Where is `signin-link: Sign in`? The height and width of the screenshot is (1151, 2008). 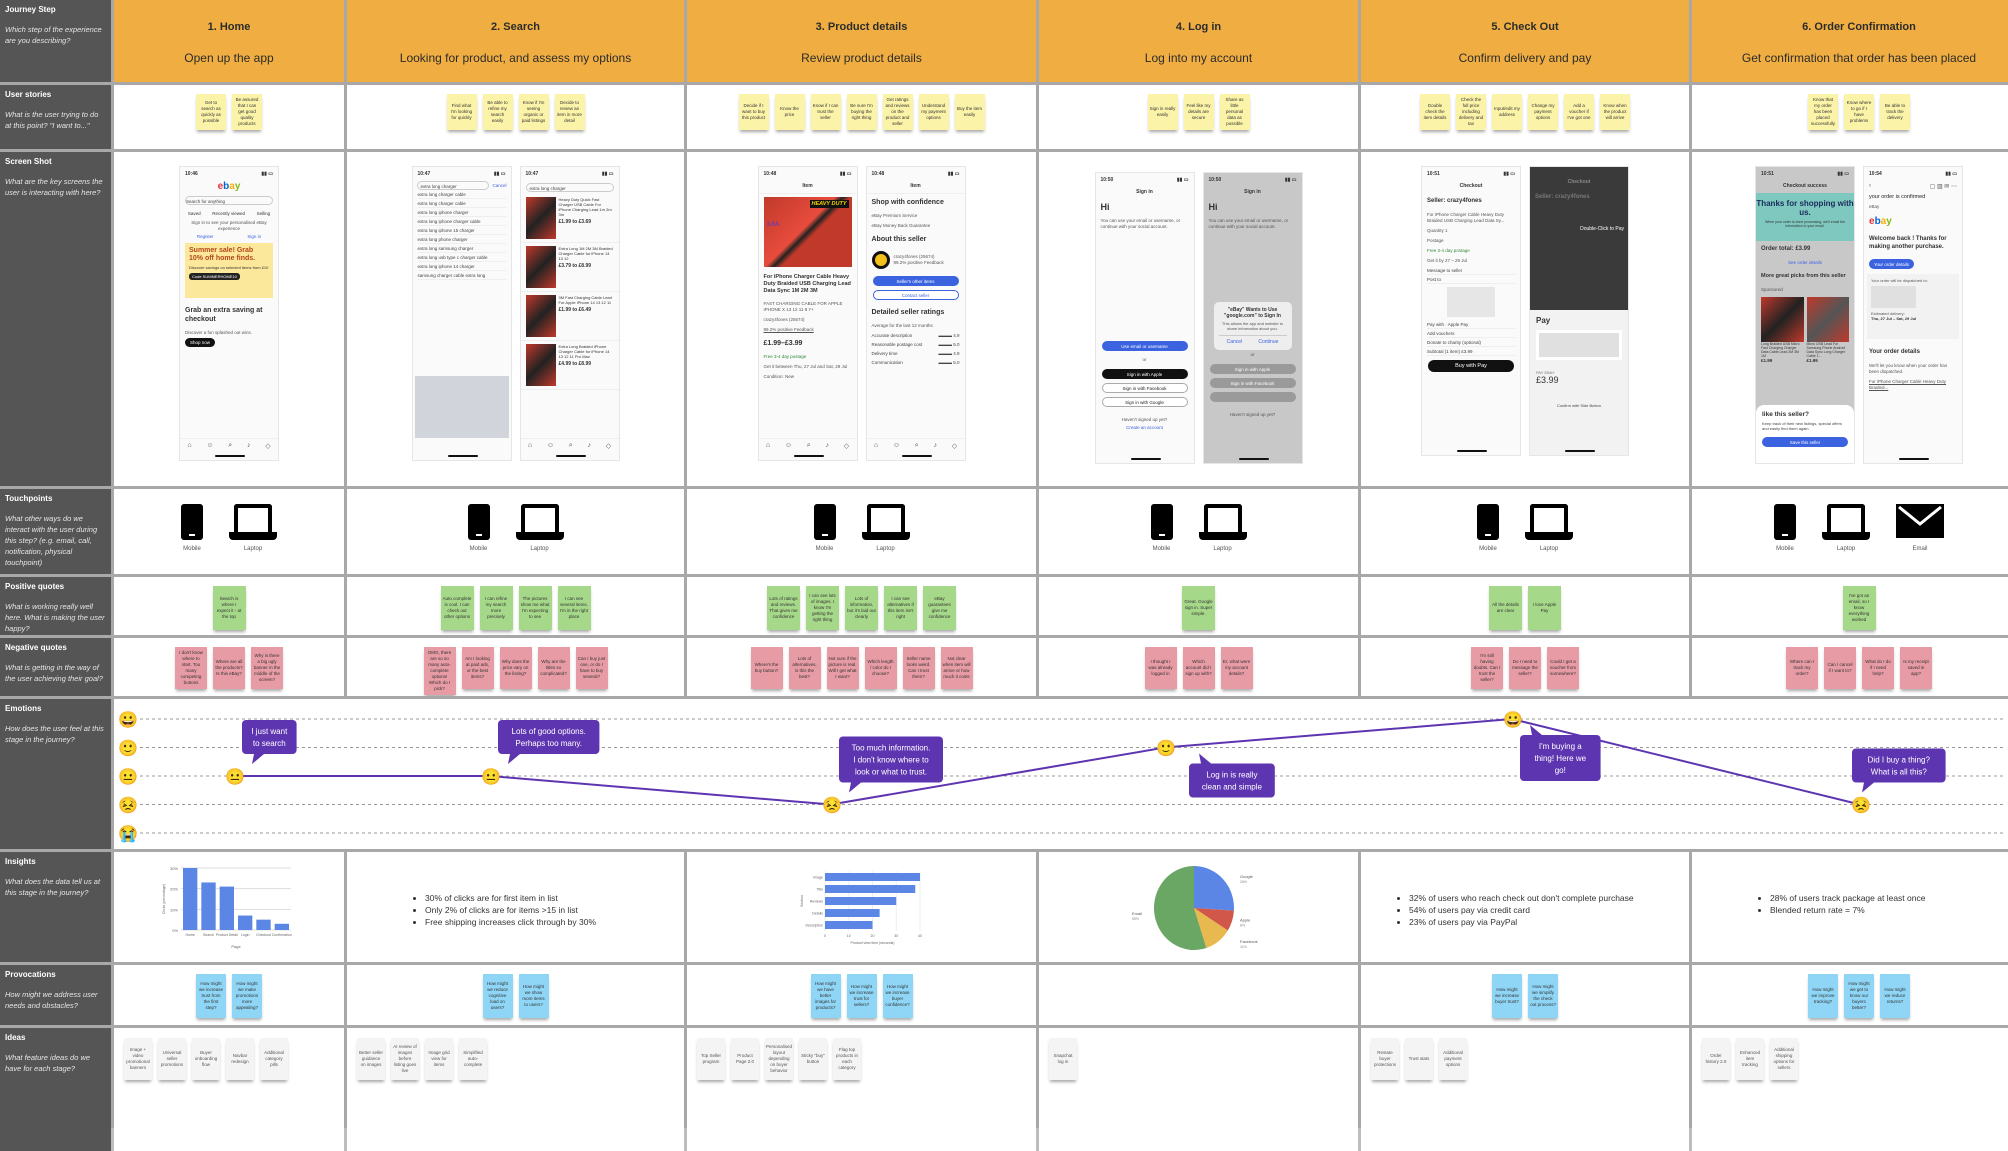 signin-link: Sign in is located at coordinates (254, 236).